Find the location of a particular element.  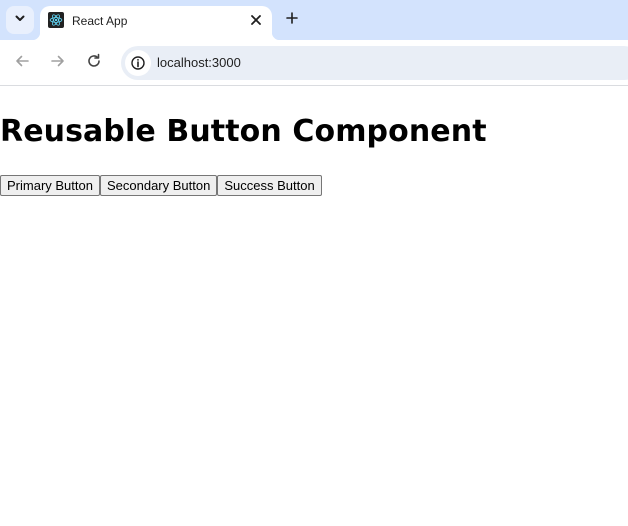

arrow-right-icon is located at coordinates (58, 63).